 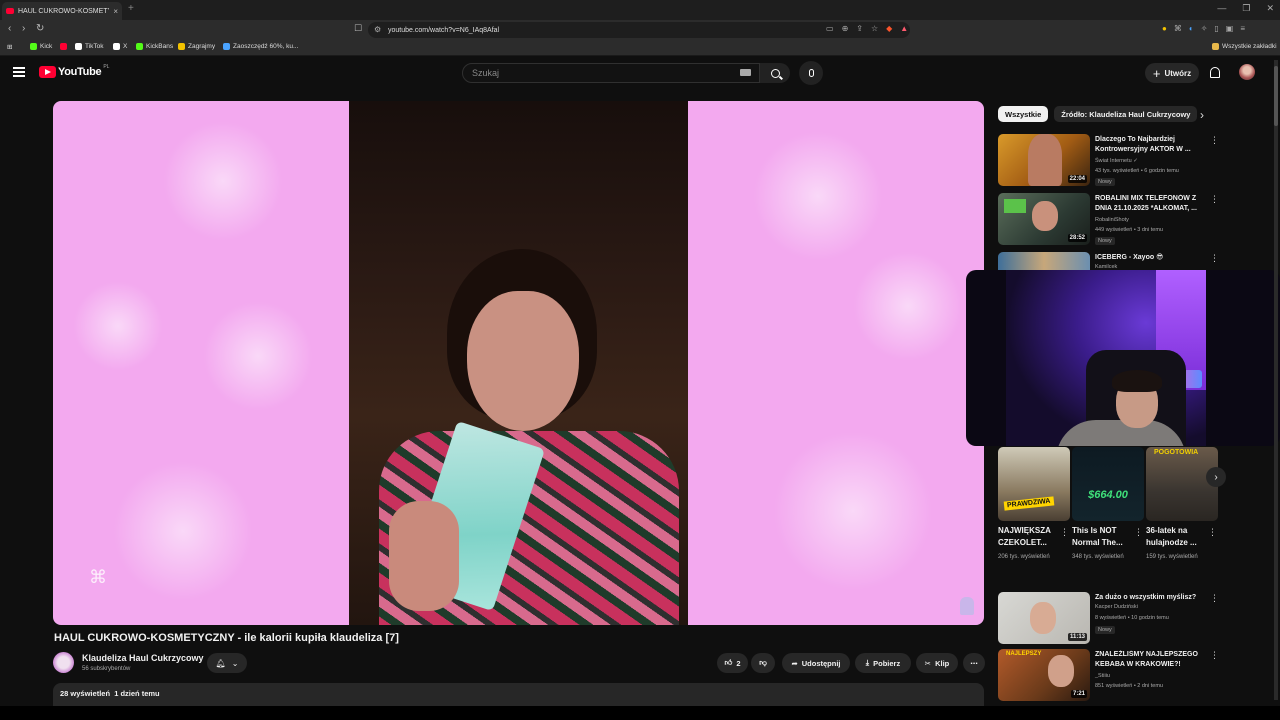 I want to click on extension-2-icon: ⌘, so click(x=1178, y=28).